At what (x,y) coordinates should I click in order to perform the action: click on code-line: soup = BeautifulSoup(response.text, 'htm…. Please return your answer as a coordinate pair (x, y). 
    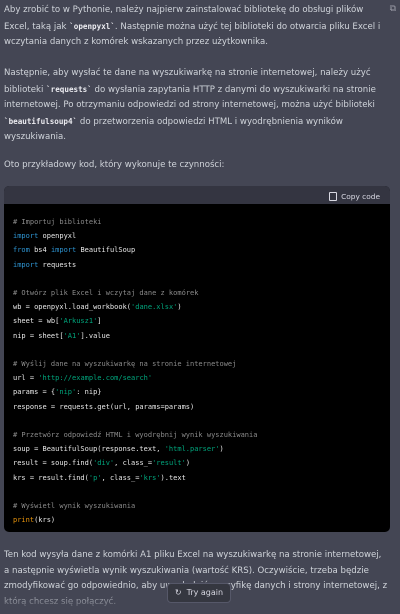
    Looking at the image, I should click on (118, 449).